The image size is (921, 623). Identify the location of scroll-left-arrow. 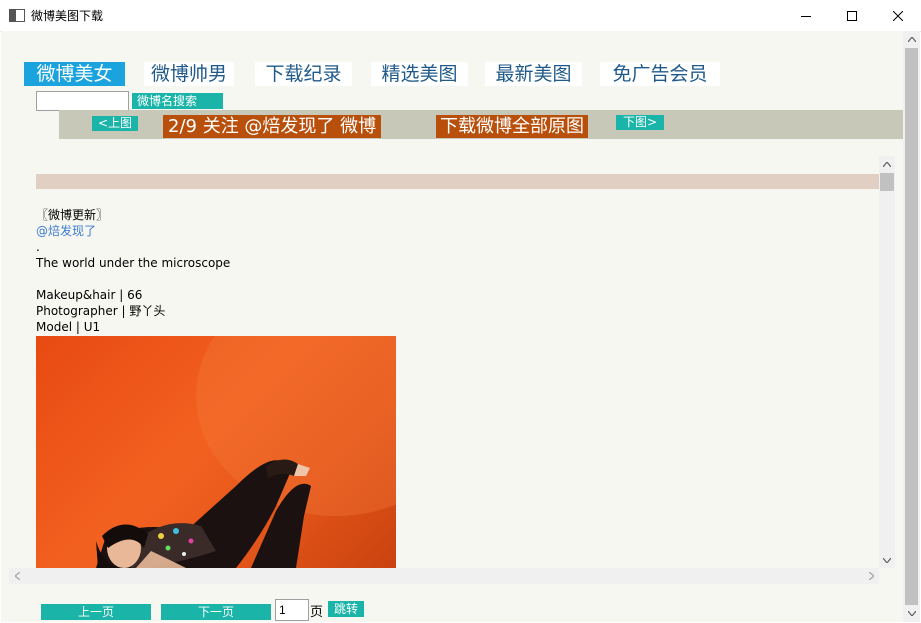
(17, 576).